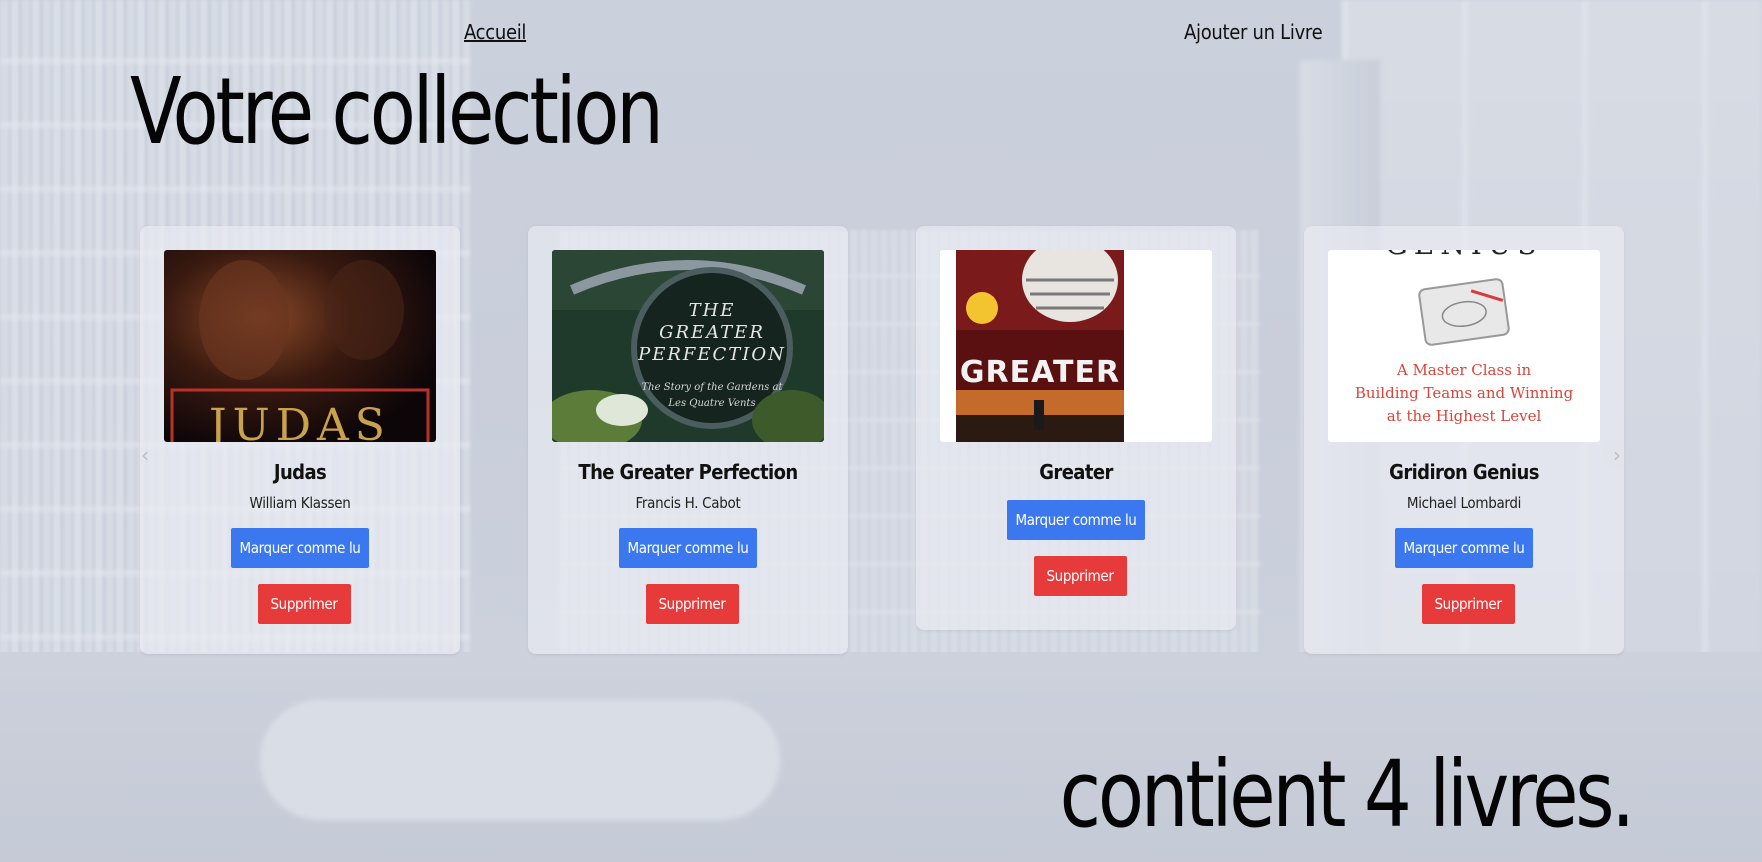 The height and width of the screenshot is (862, 1762). What do you see at coordinates (1464, 393) in the screenshot?
I see `svg-text: Building Teams and Winning` at bounding box center [1464, 393].